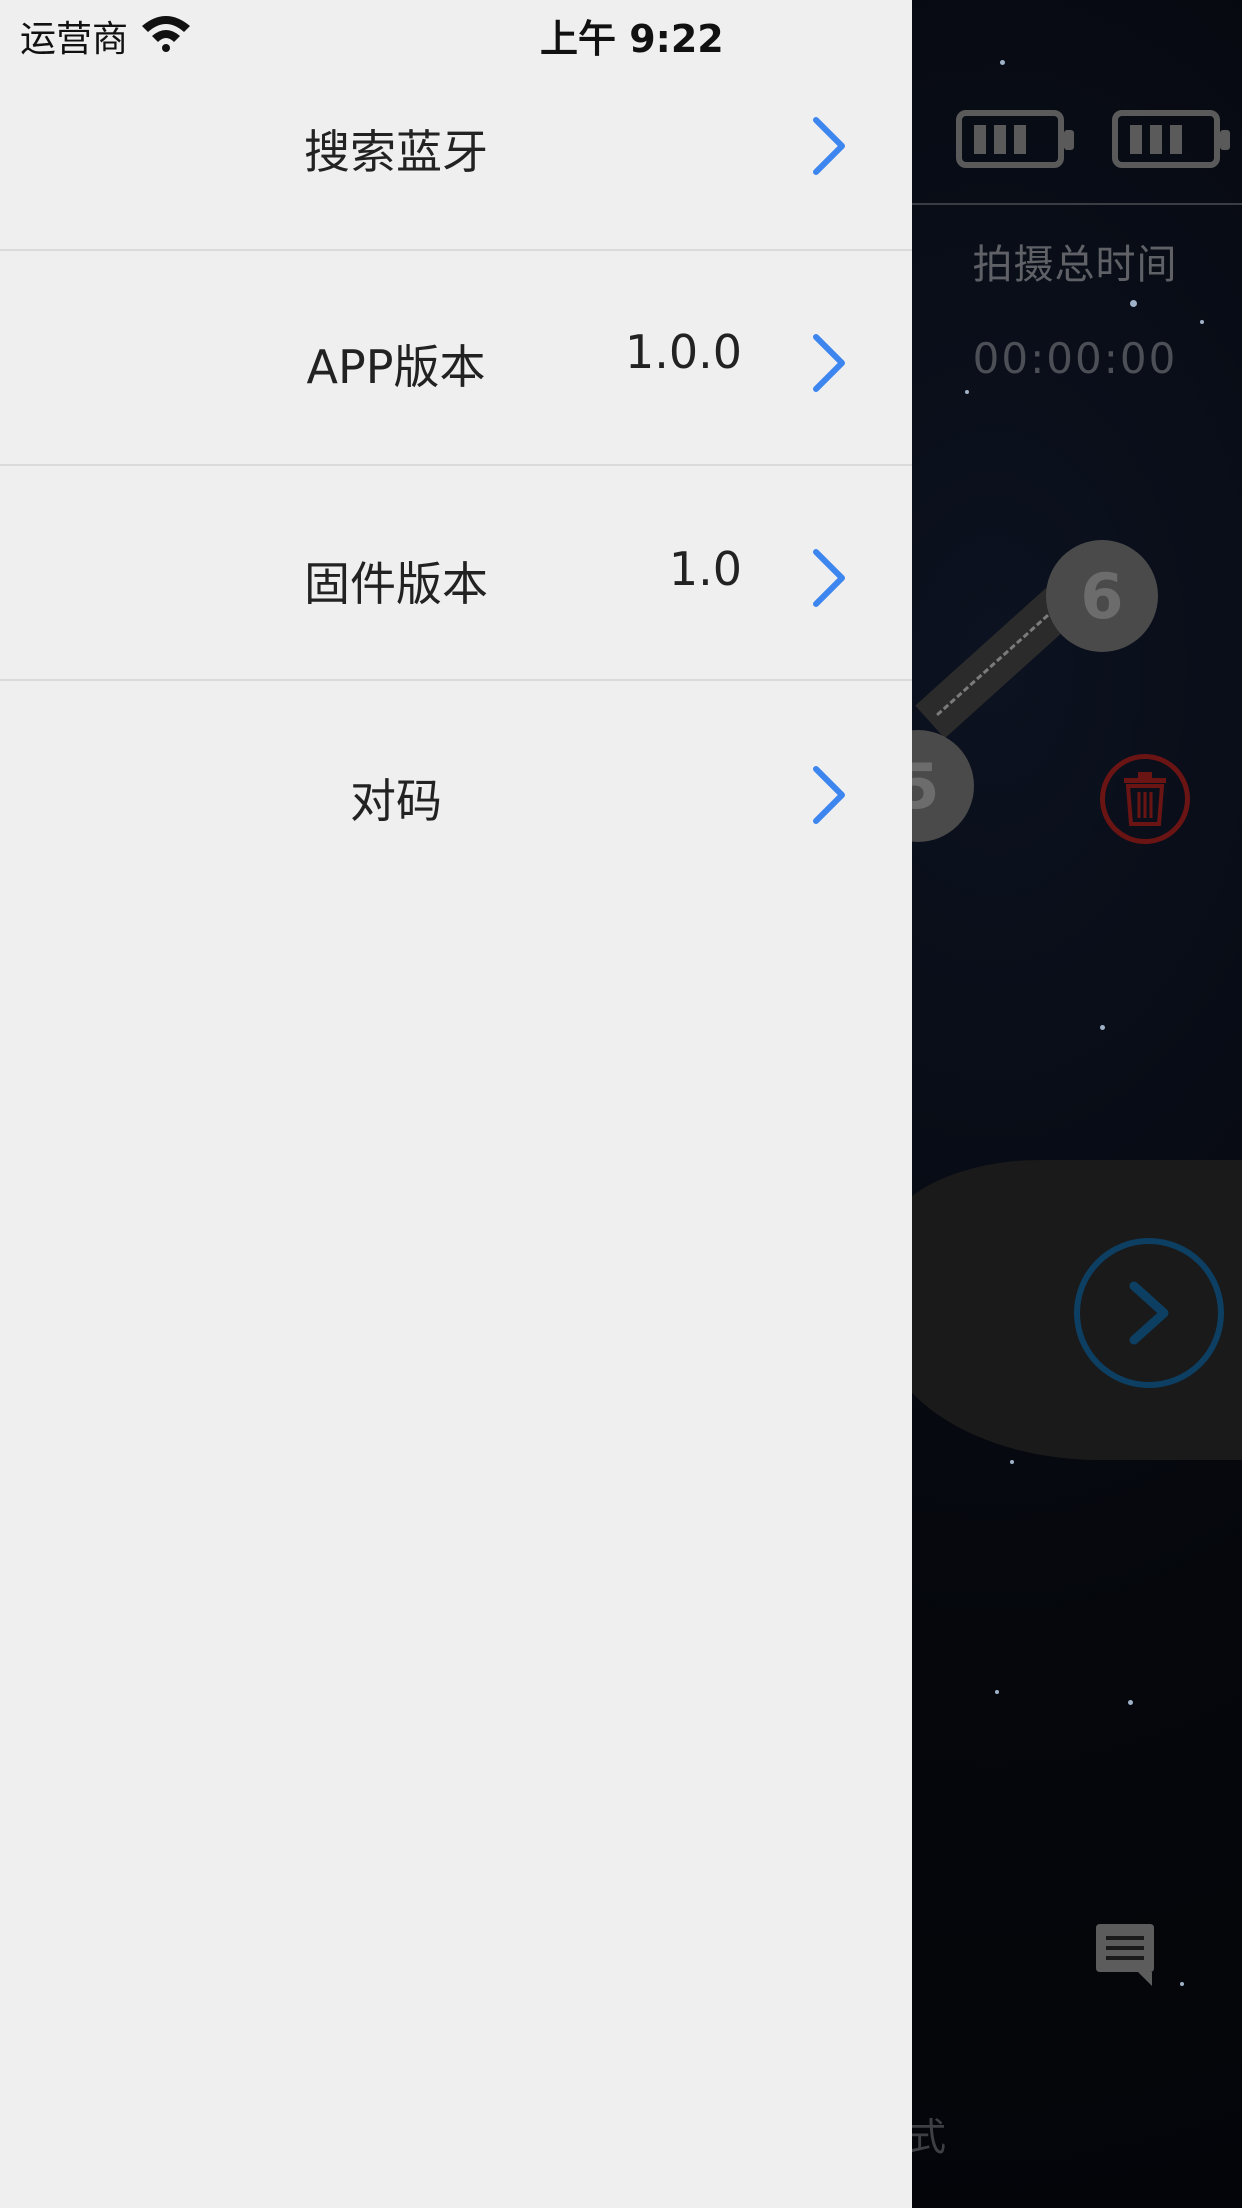 The image size is (1242, 2208). I want to click on menu-item-label: 对码, so click(396, 801).